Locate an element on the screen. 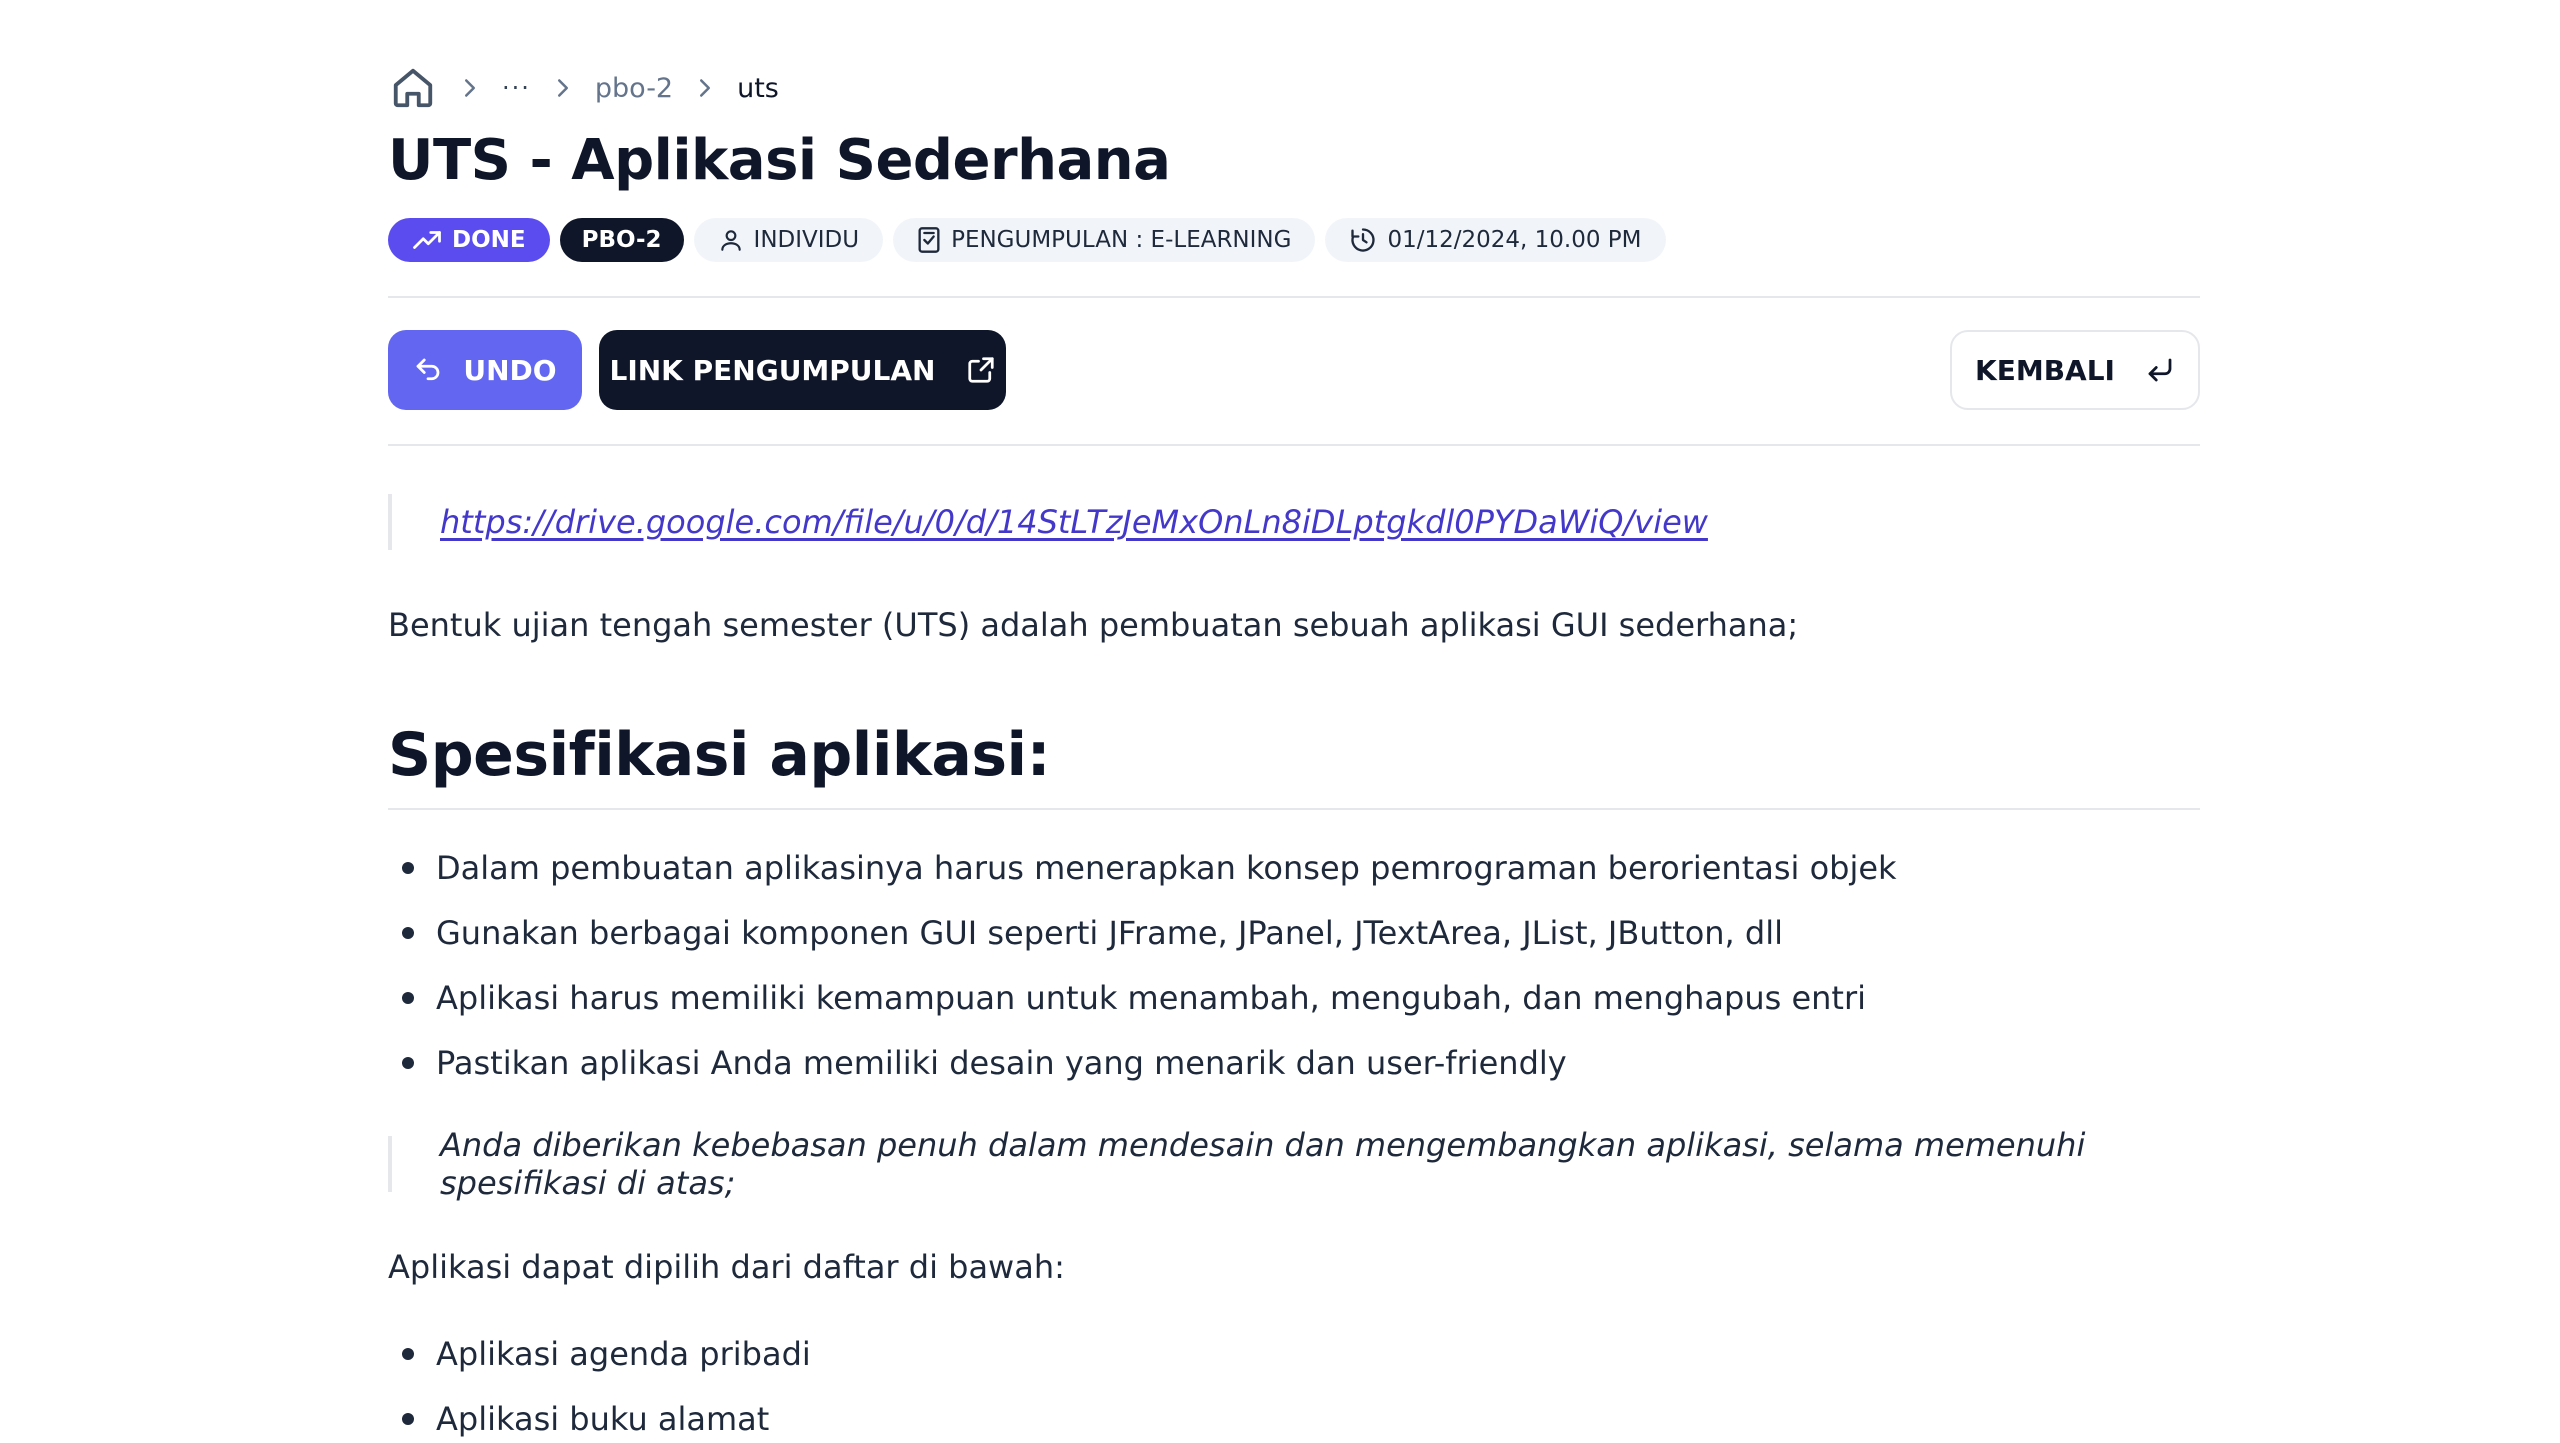 The width and height of the screenshot is (2560, 1443). submission-badge: PENGUMPULAN : E-LEARNING is located at coordinates (1104, 240).